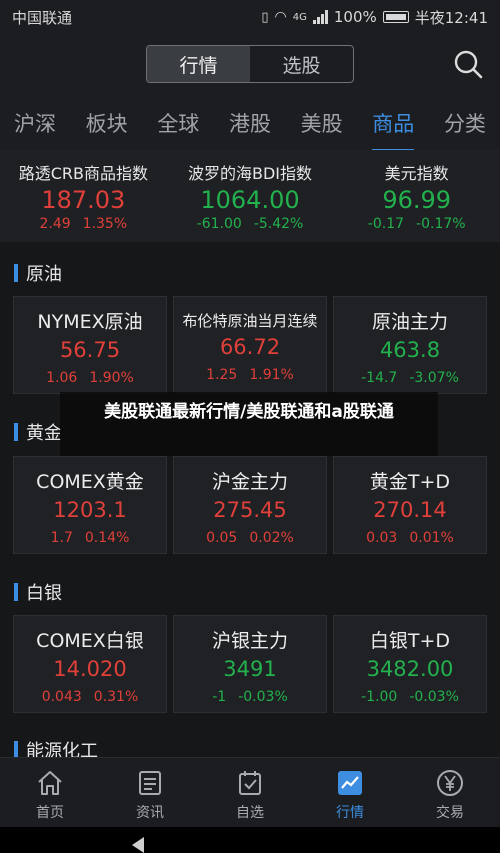  I want to click on search-icon, so click(468, 64).